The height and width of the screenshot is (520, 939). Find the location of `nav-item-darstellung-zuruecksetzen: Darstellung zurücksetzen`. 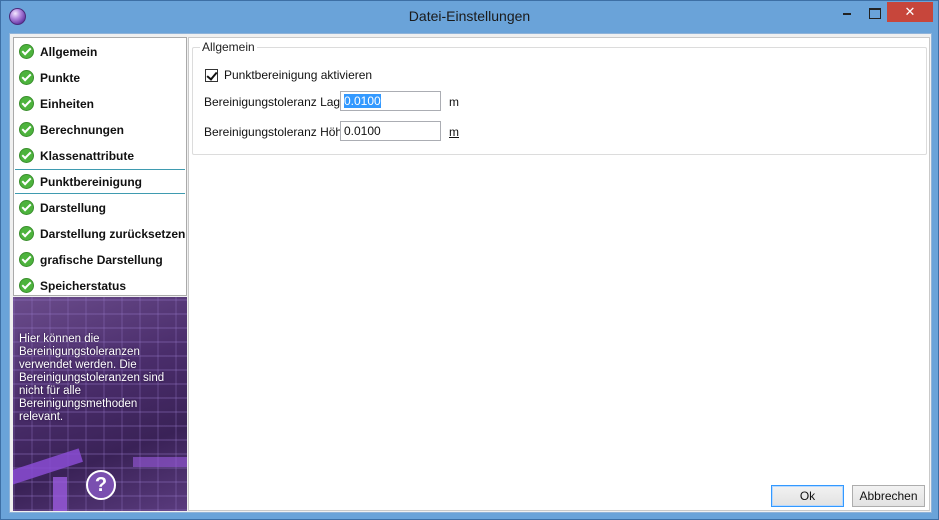

nav-item-darstellung-zuruecksetzen: Darstellung zurücksetzen is located at coordinates (100, 233).